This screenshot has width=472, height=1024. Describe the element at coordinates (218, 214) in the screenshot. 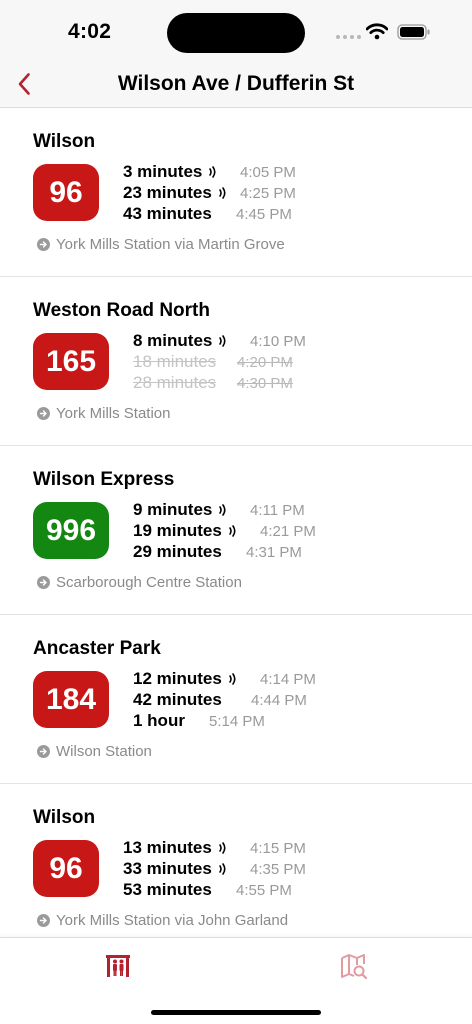

I see `arrival-row: 43 minutes 4:45 PM` at that location.